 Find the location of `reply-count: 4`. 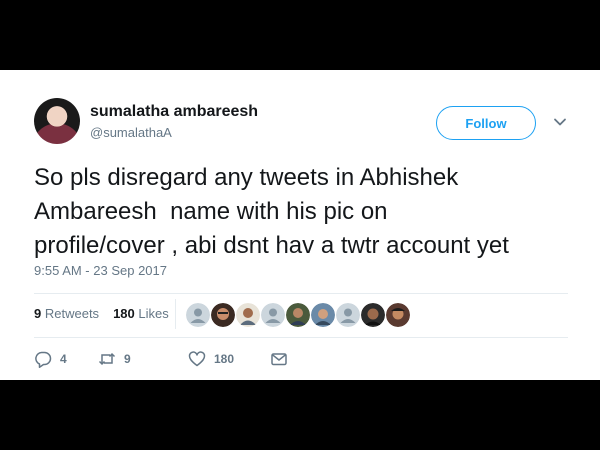

reply-count: 4 is located at coordinates (63, 359).